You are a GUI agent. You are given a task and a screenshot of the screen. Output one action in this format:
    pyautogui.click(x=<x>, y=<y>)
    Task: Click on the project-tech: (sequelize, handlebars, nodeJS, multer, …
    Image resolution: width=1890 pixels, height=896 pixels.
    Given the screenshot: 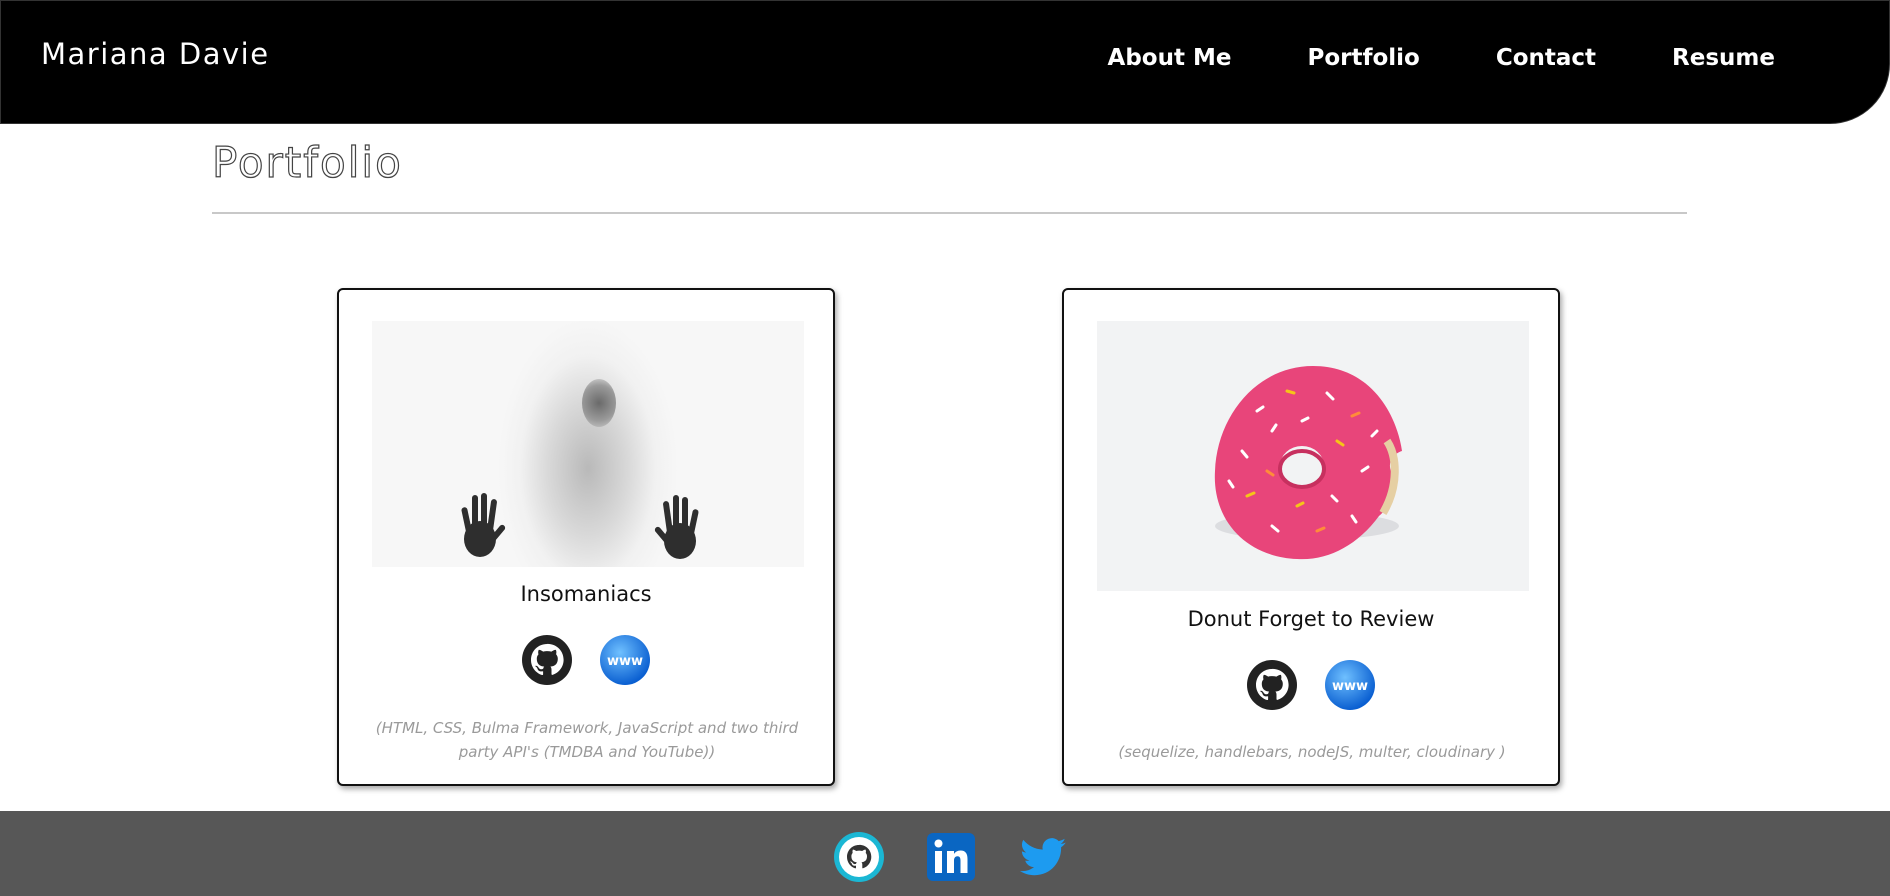 What is the action you would take?
    pyautogui.click(x=1312, y=752)
    